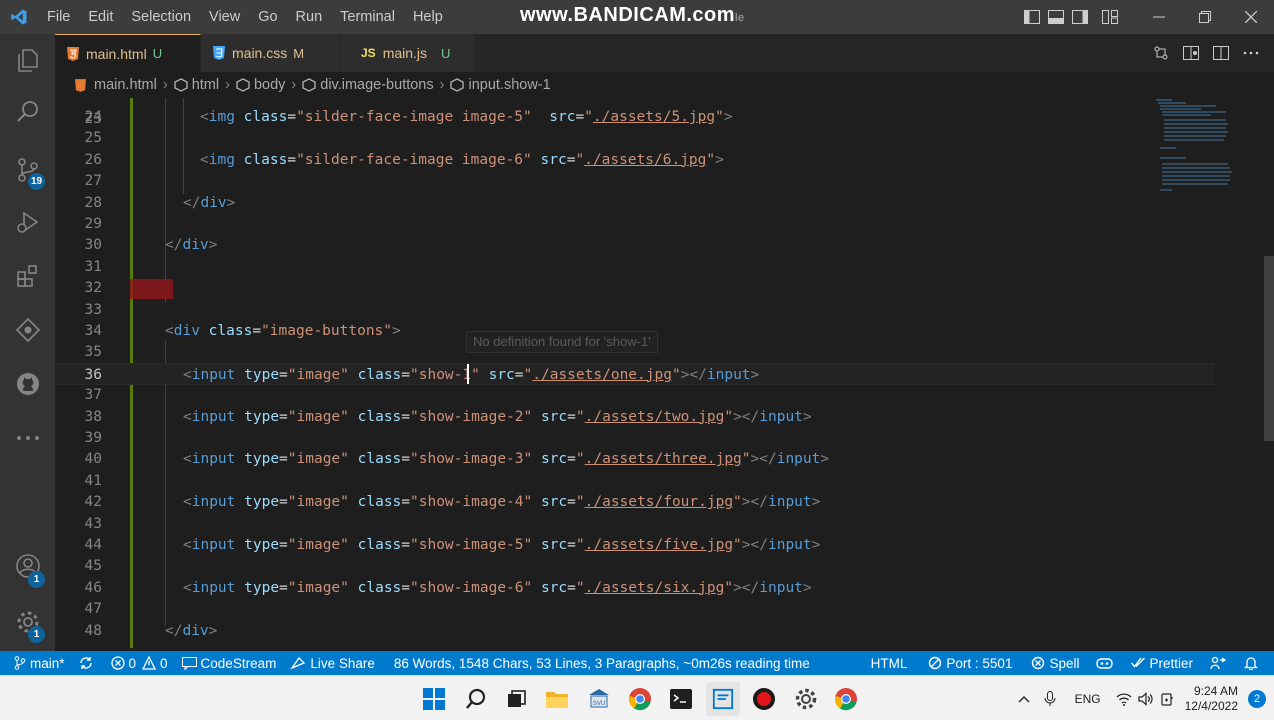  What do you see at coordinates (516, 699) in the screenshot?
I see `task-view-icon` at bounding box center [516, 699].